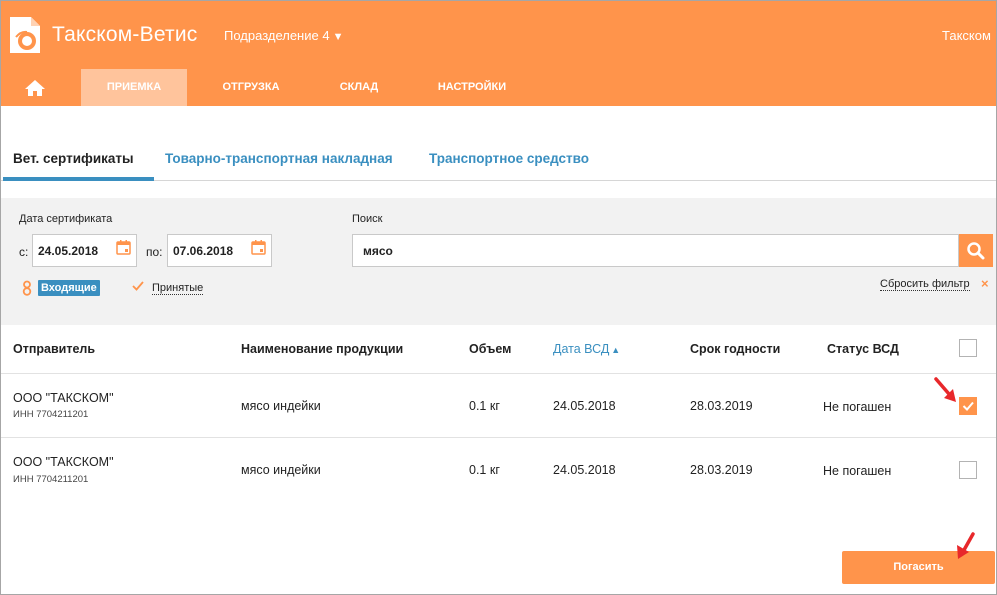 This screenshot has width=997, height=595. What do you see at coordinates (490, 349) in the screenshot?
I see `column-header-volume: Объем` at bounding box center [490, 349].